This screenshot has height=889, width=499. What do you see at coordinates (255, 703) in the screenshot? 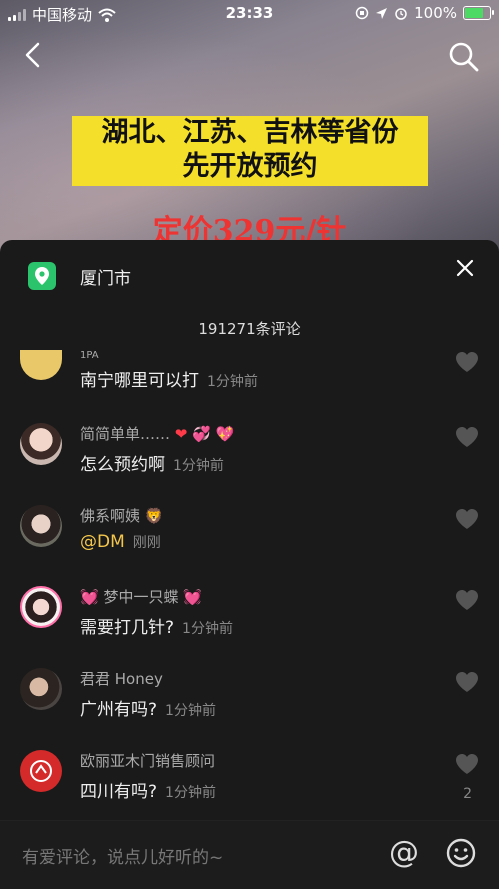
I see `comment-item: 君君 Honey 广州有吗? 1分钟前` at bounding box center [255, 703].